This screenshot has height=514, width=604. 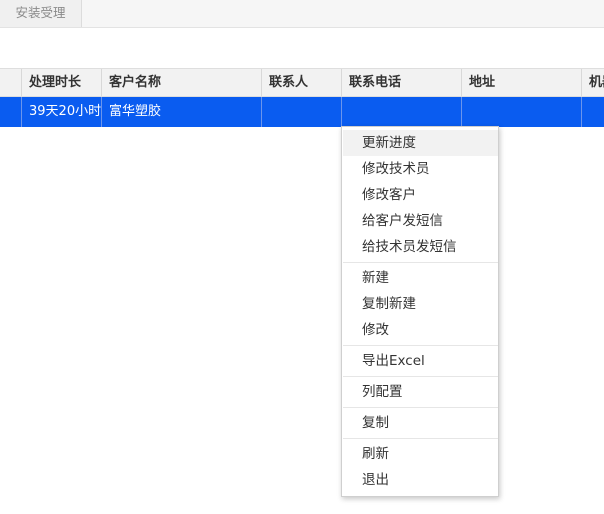 I want to click on menu-item-update-progress: 更新进度, so click(x=420, y=143).